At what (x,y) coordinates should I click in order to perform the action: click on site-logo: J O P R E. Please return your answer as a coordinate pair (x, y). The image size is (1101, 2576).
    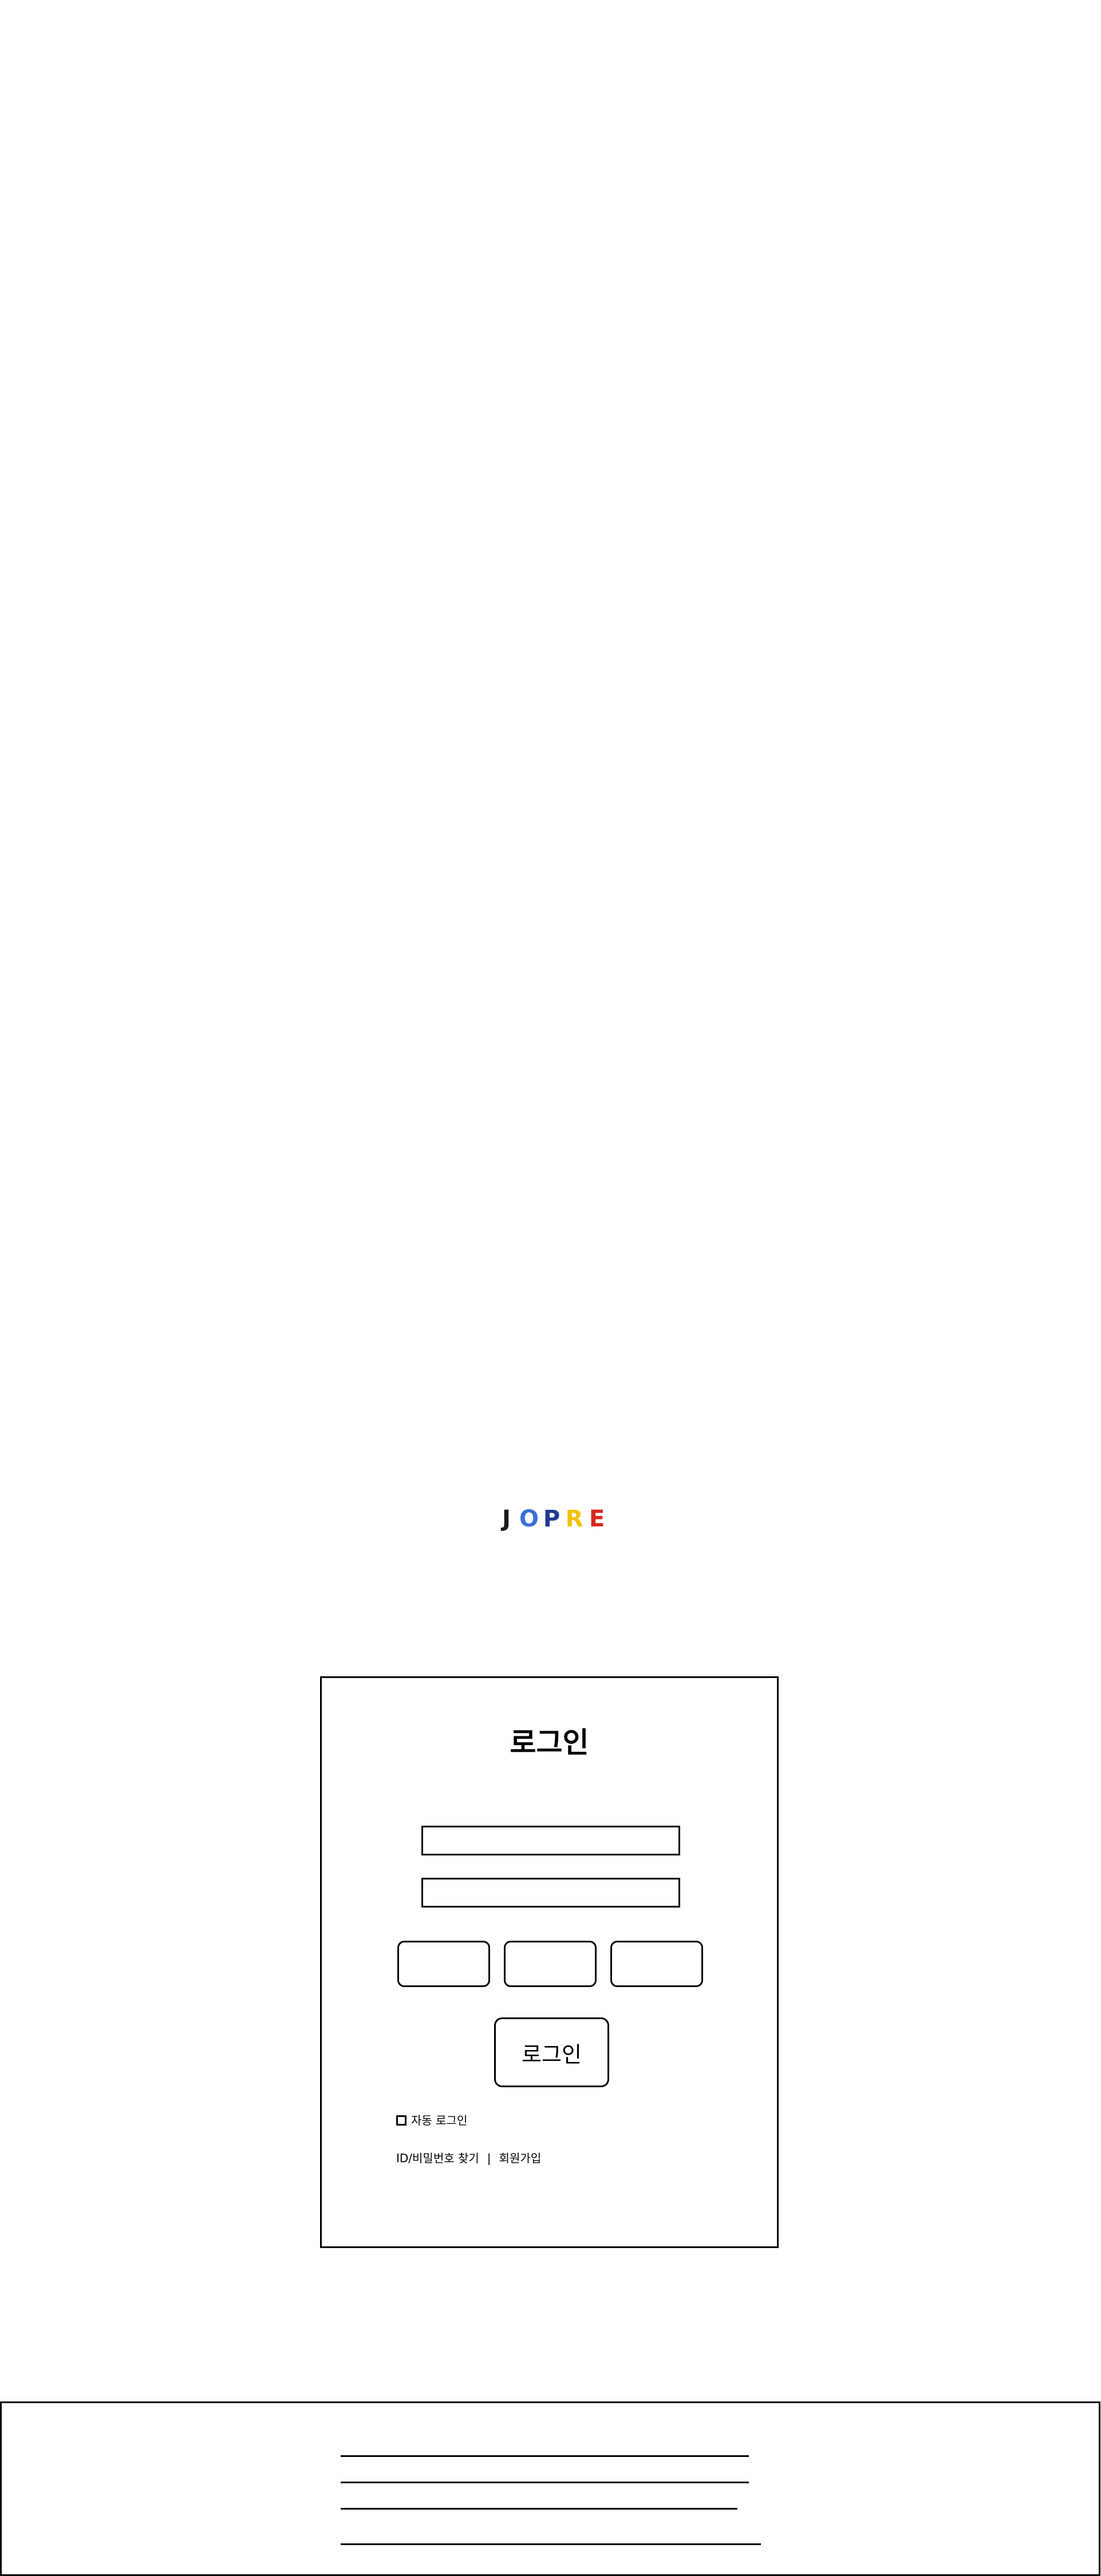
    Looking at the image, I should click on (551, 1519).